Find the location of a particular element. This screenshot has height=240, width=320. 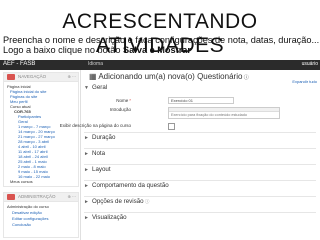

user-menu: usuário is located at coordinates (310, 64).